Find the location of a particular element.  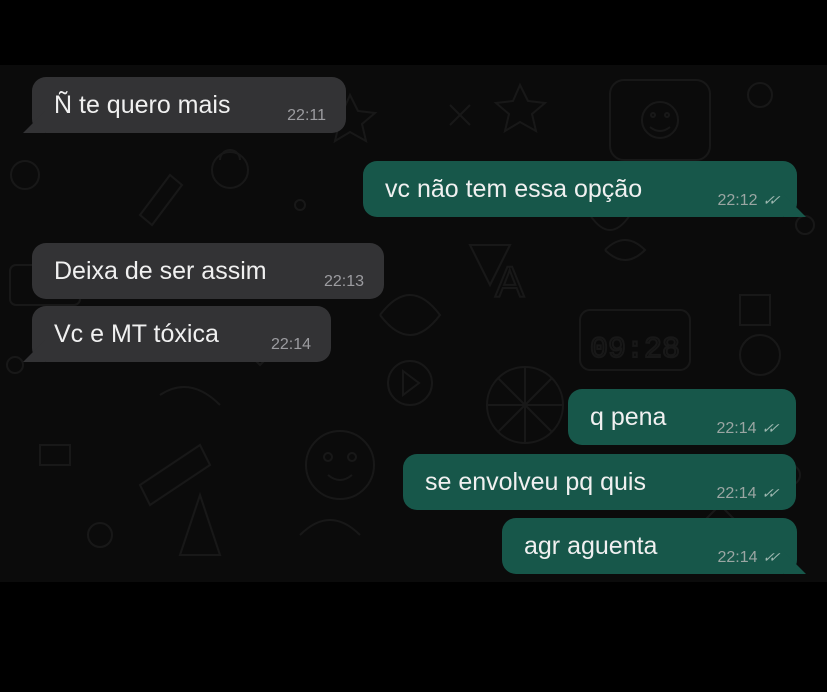

message-text: Deixa de ser assim is located at coordinates (160, 271).